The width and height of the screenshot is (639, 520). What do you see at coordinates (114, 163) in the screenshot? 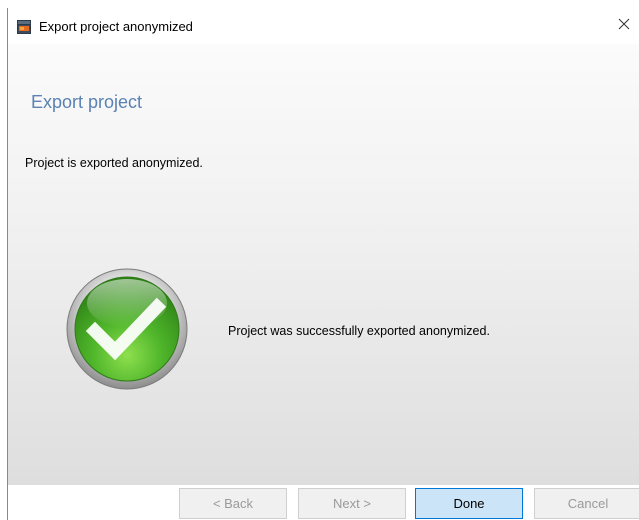
I see `page-description: Project is exported anonymized.` at bounding box center [114, 163].